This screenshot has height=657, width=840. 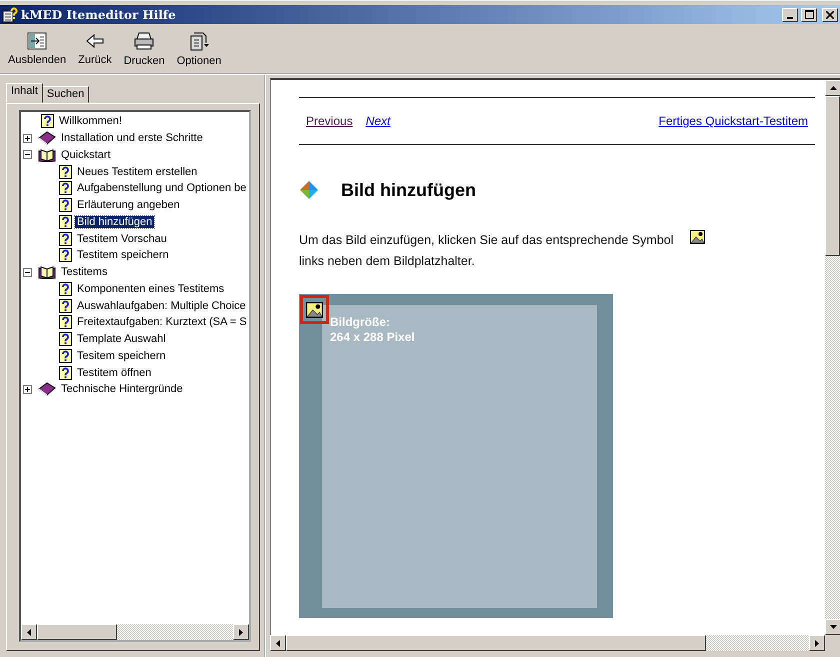 What do you see at coordinates (150, 288) in the screenshot?
I see `tree-item: Komponenten eines Testitems` at bounding box center [150, 288].